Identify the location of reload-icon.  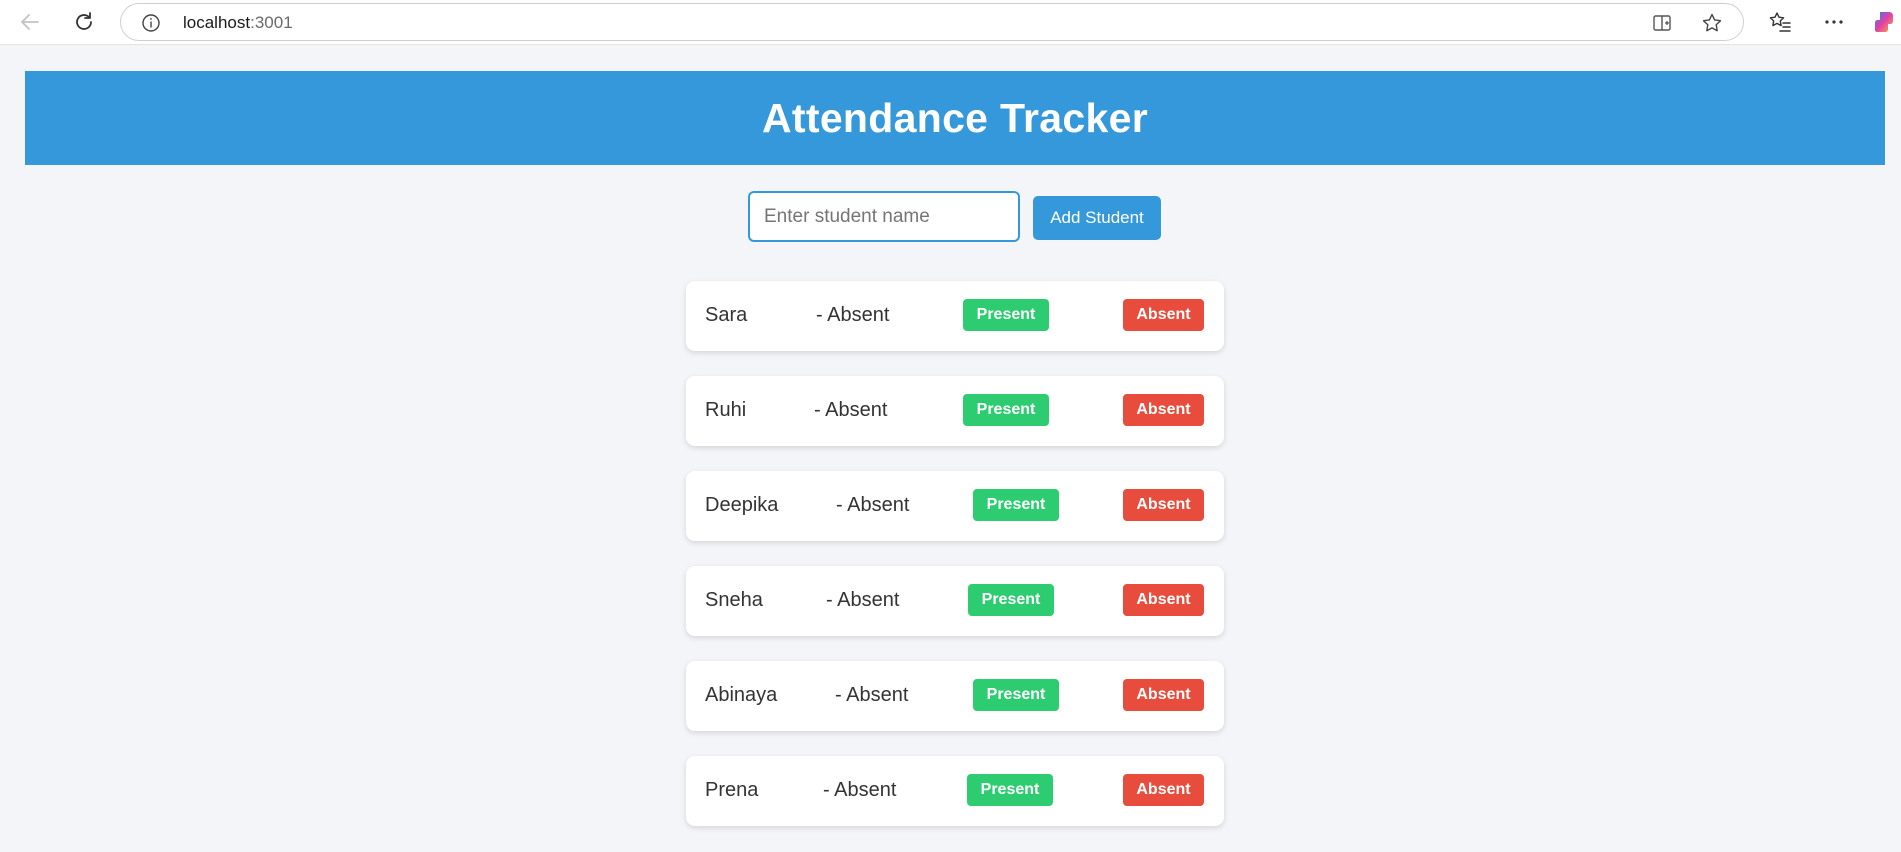
(84, 21).